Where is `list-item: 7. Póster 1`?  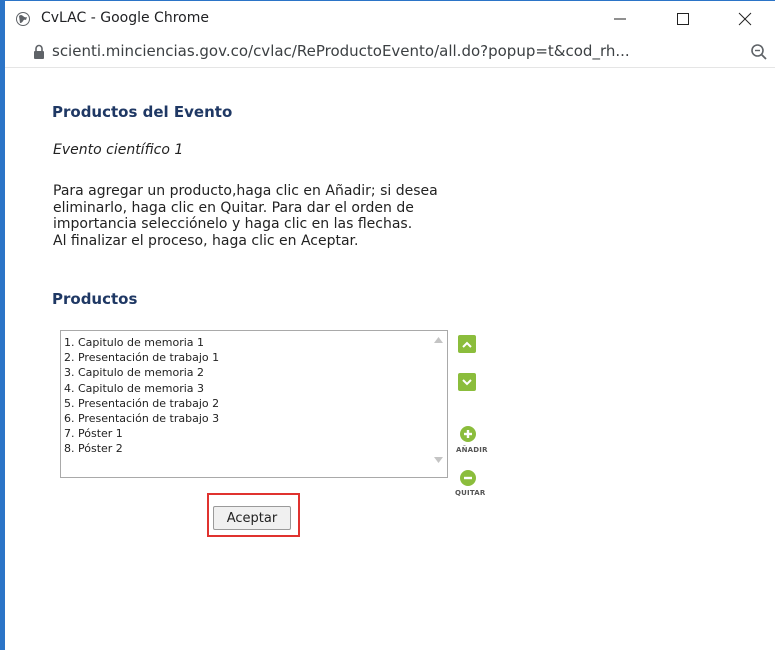
list-item: 7. Póster 1 is located at coordinates (141, 433).